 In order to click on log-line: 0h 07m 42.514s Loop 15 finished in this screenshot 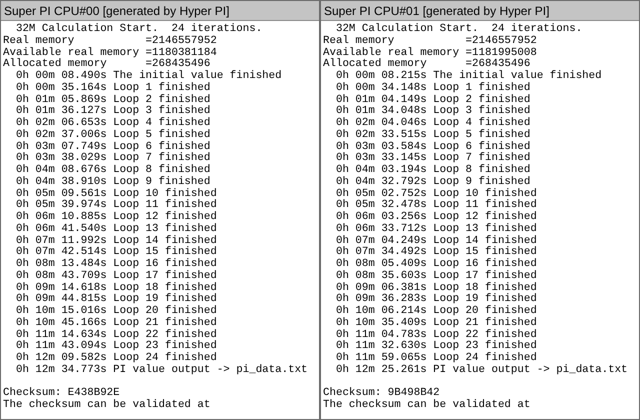, I will do `click(115, 252)`.